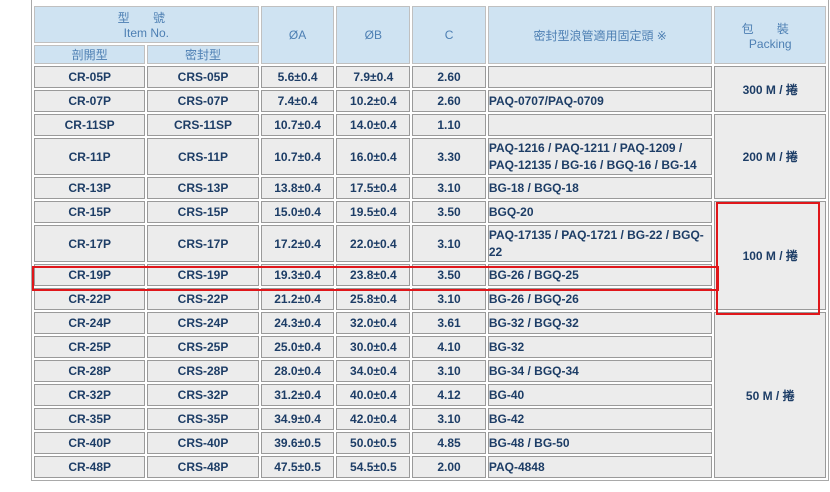  Describe the element at coordinates (373, 188) in the screenshot. I see `dia-b-cell: 17.5±0.4` at that location.